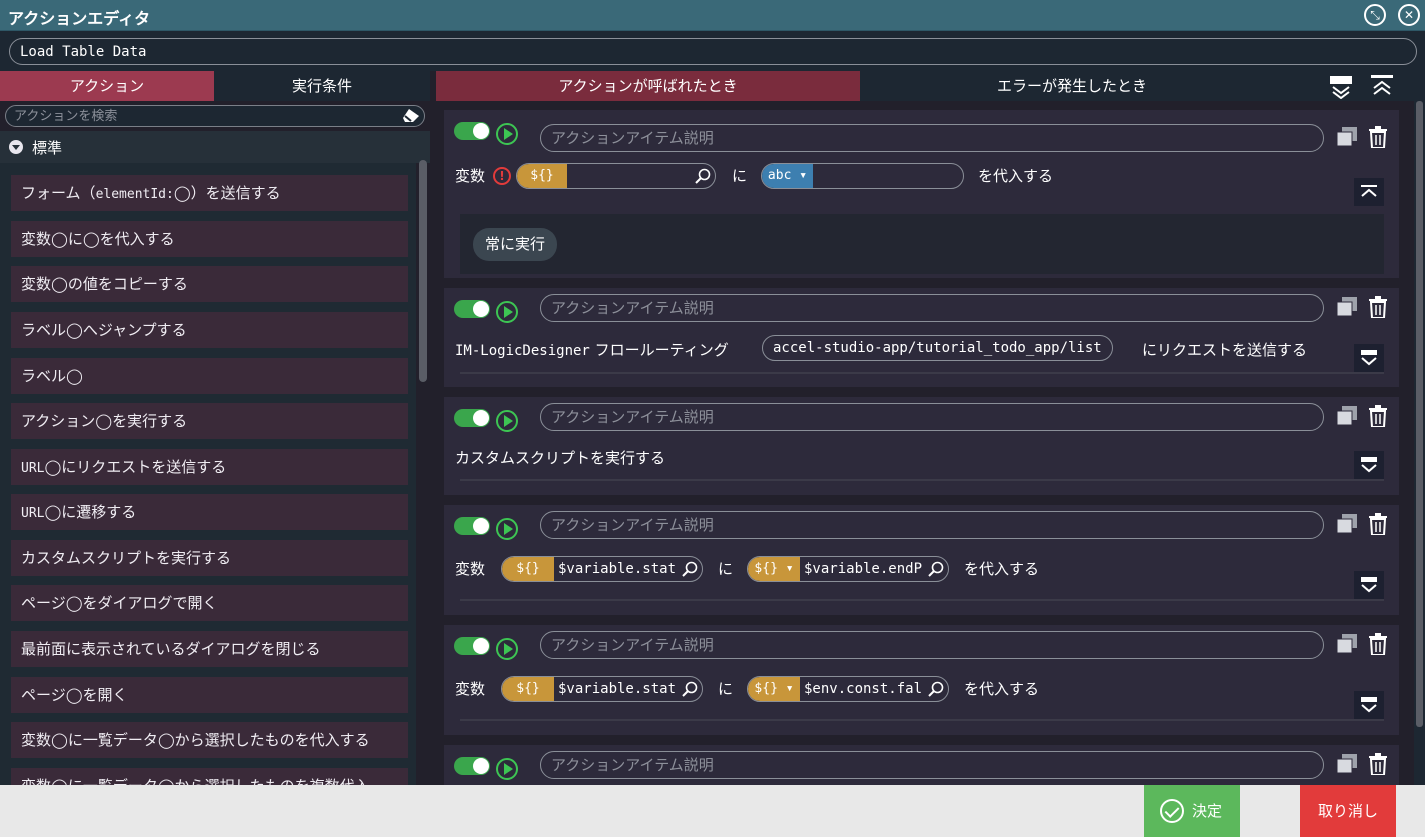 This screenshot has width=1425, height=837. Describe the element at coordinates (105, 695) in the screenshot. I see `palette-text: を開く` at that location.